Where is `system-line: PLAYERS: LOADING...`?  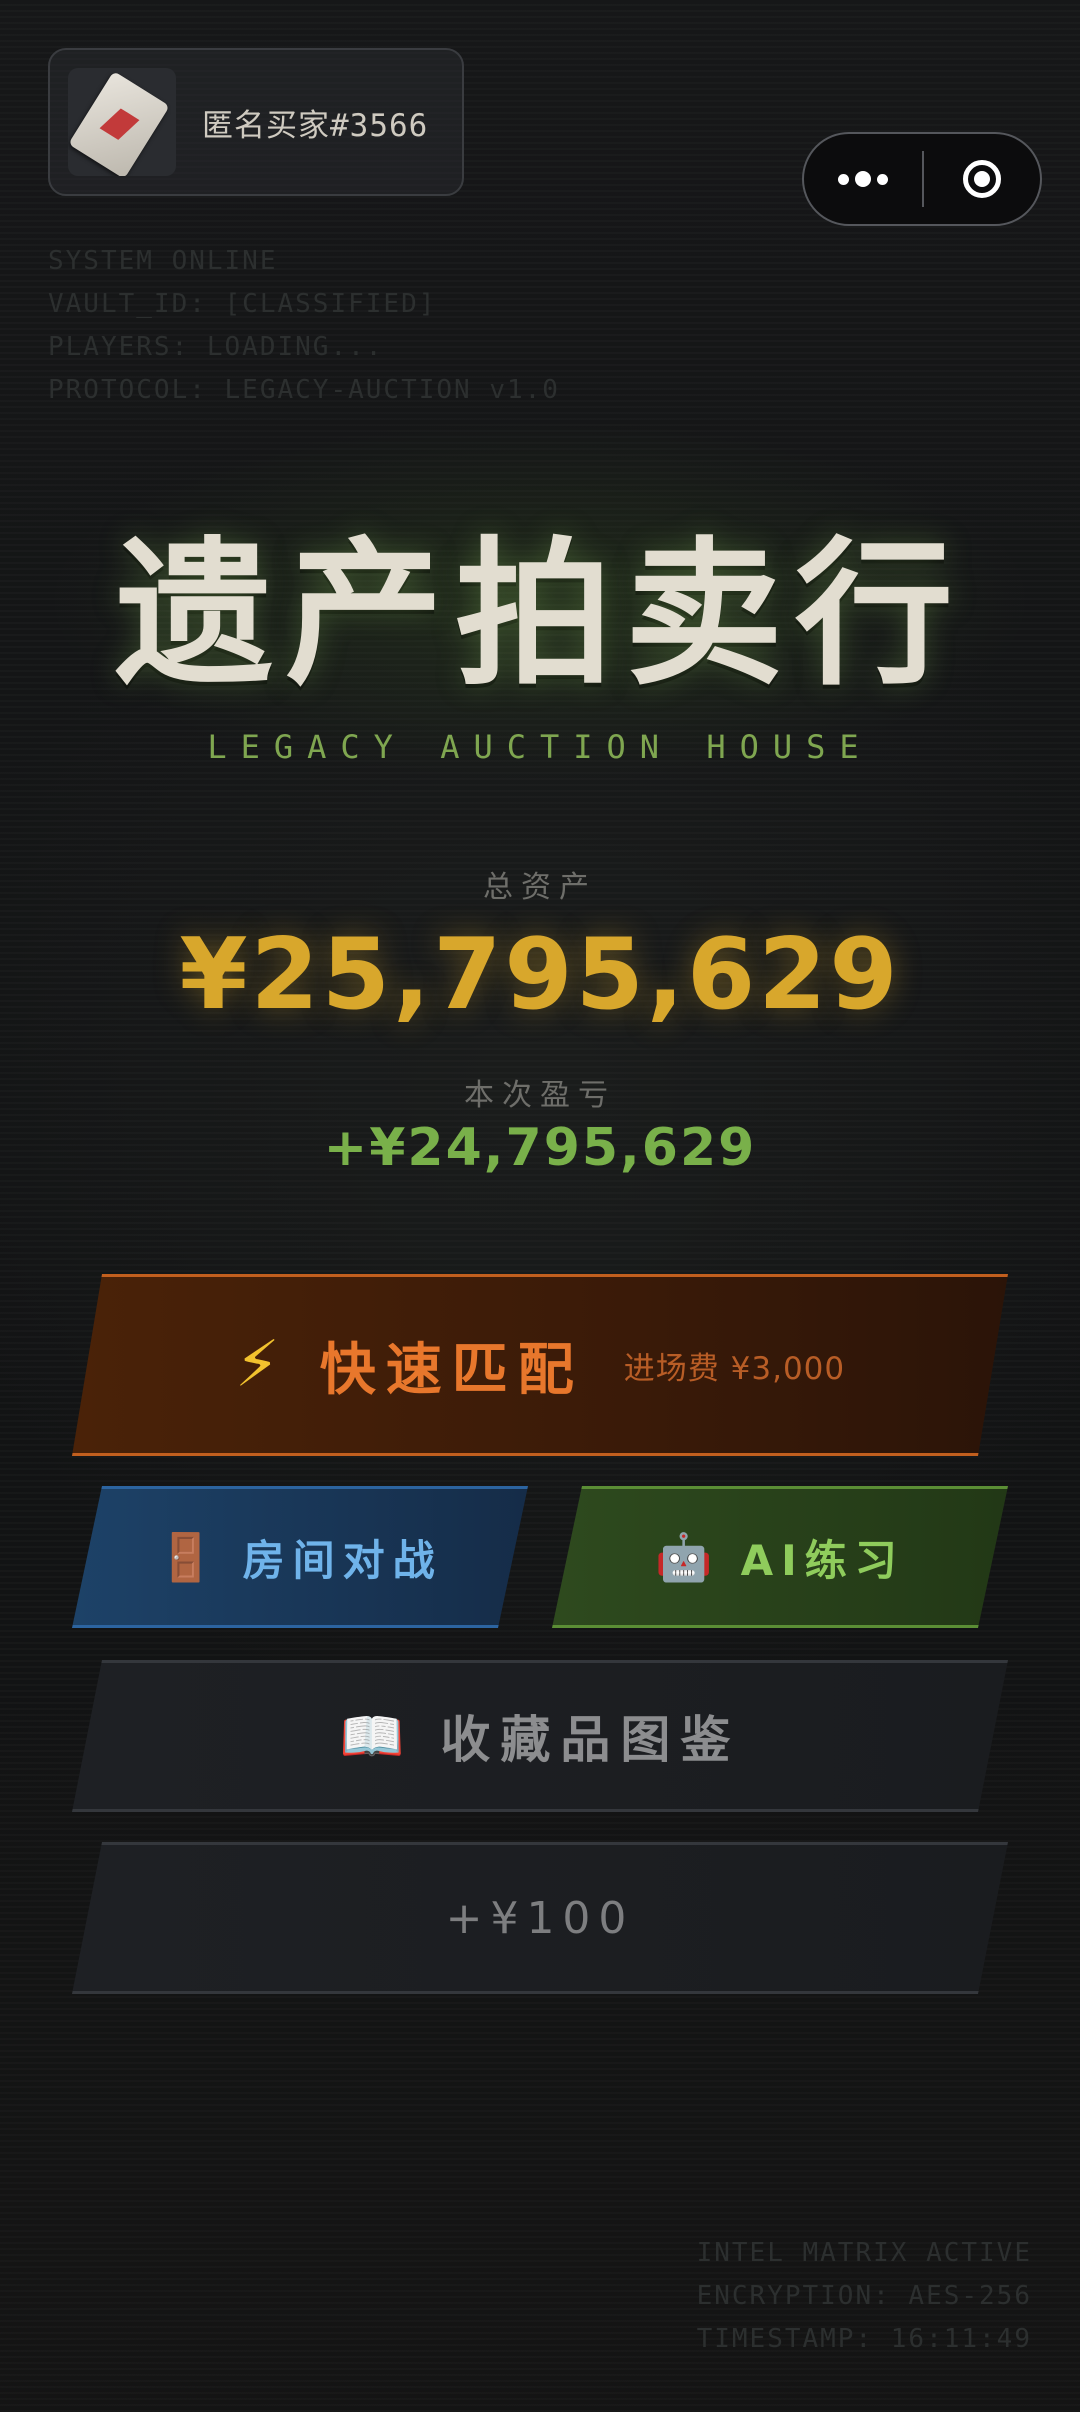 system-line: PLAYERS: LOADING... is located at coordinates (216, 347).